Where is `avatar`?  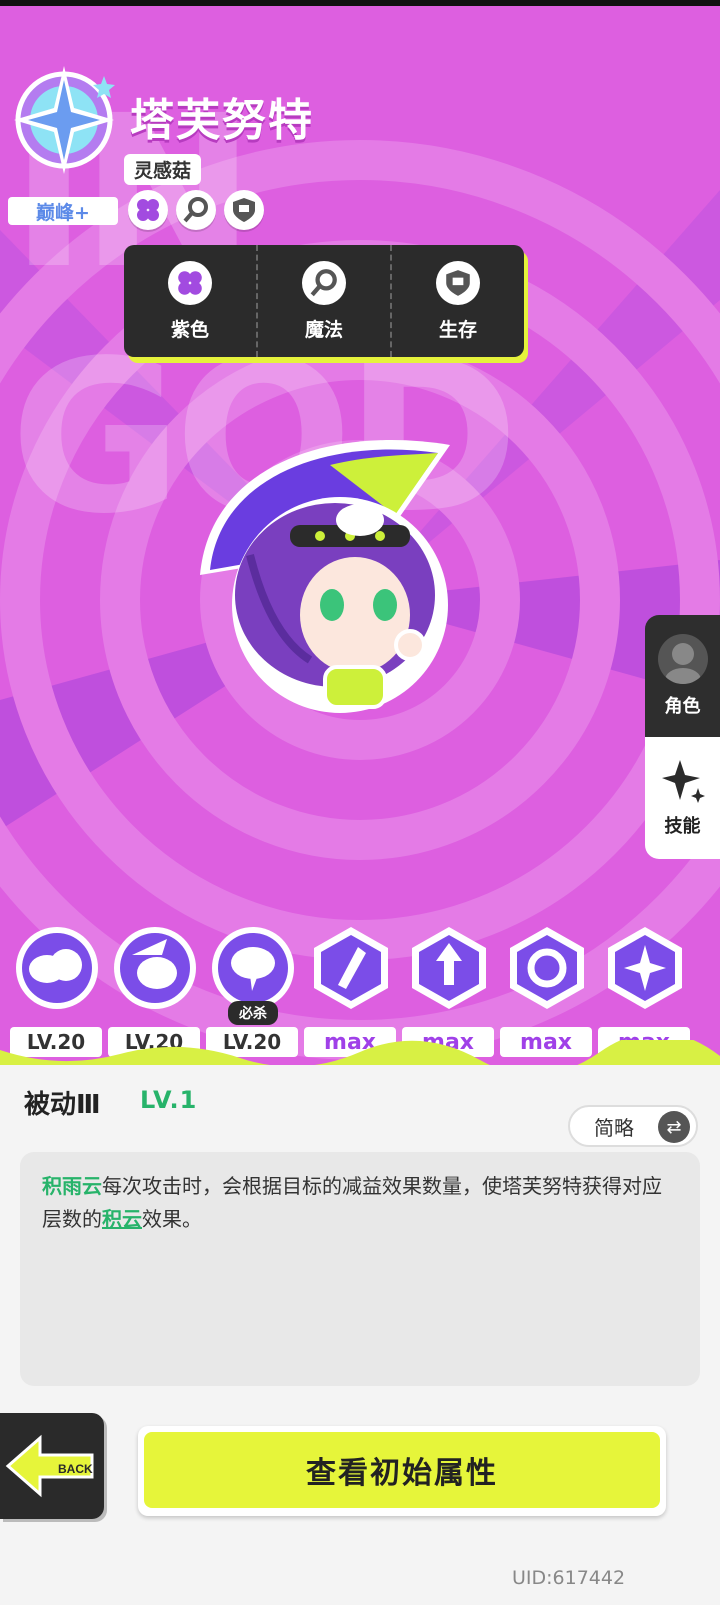
avatar is located at coordinates (682, 659).